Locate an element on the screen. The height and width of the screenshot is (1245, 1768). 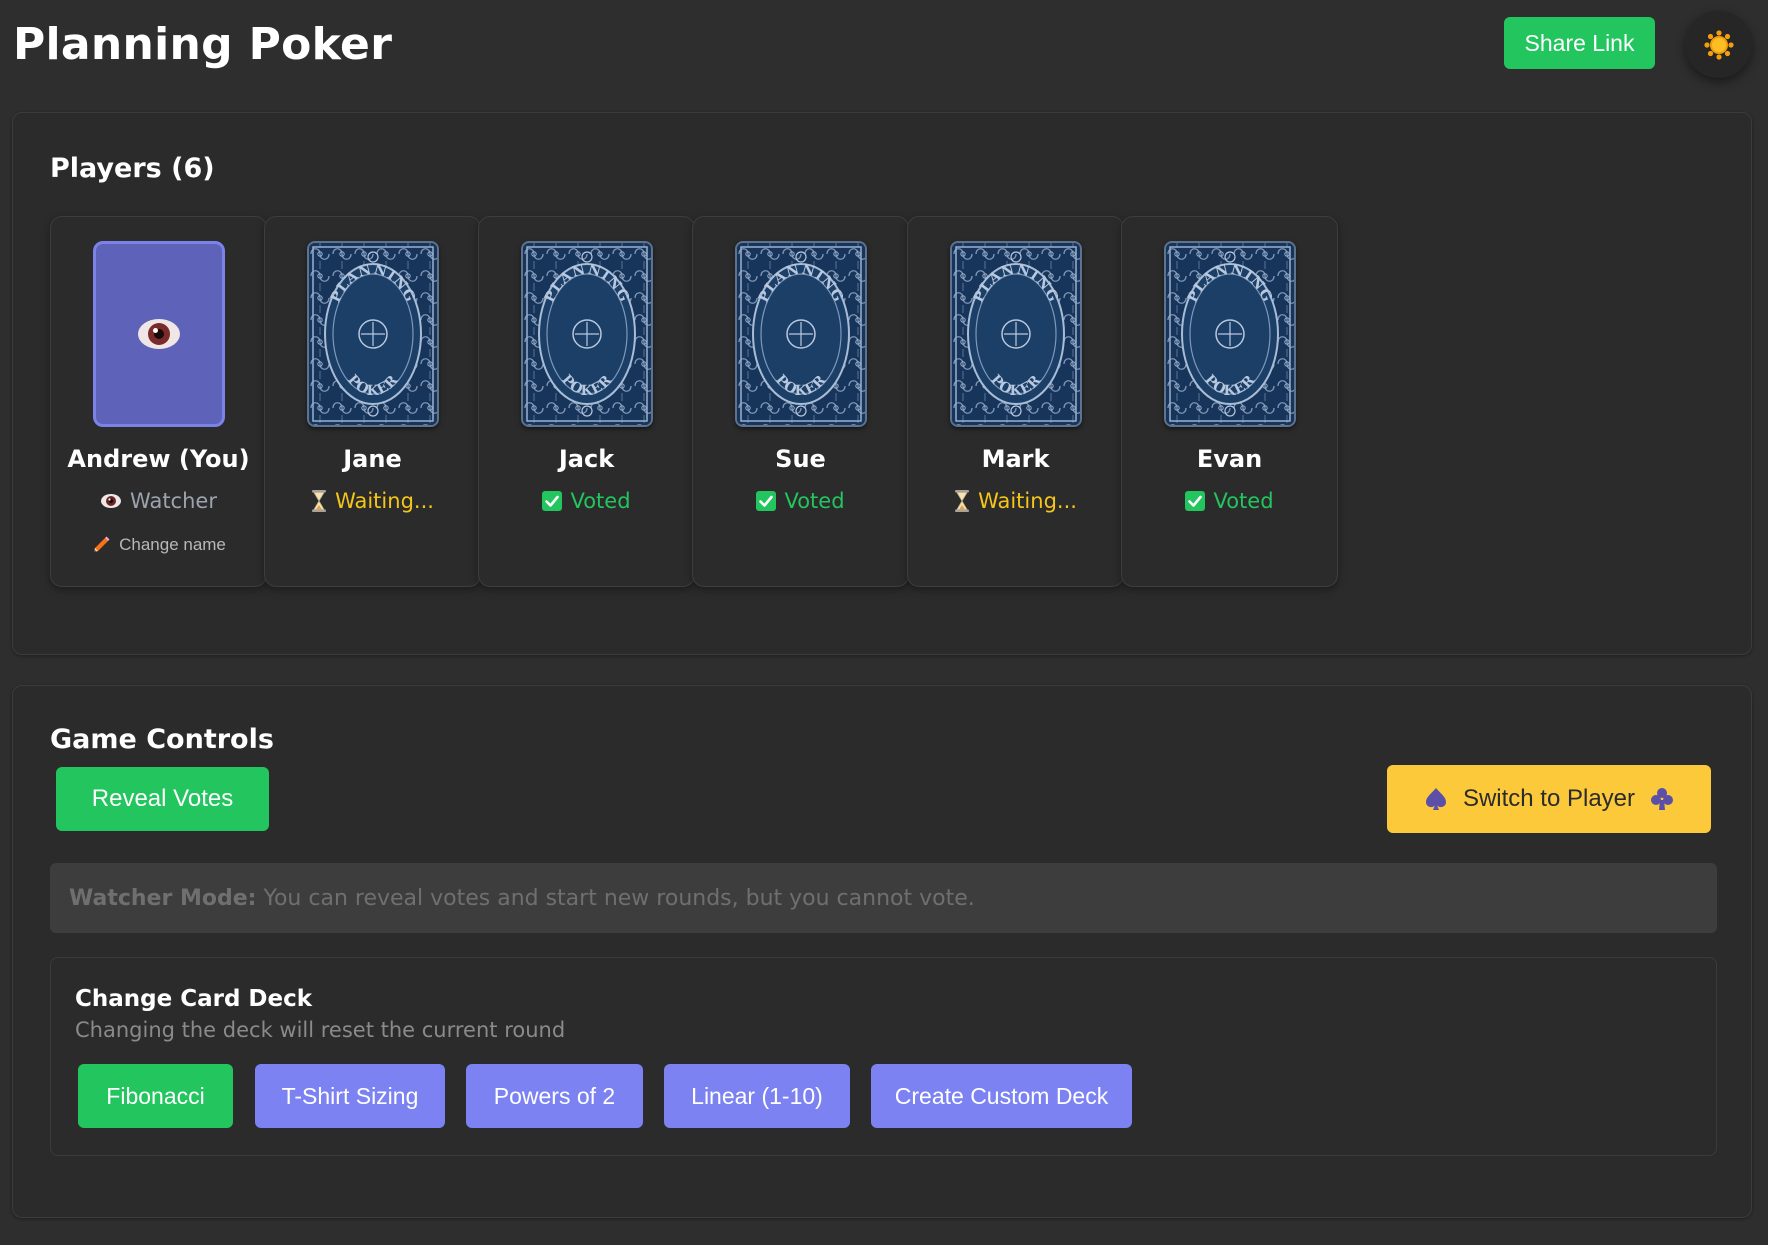
game-controls-title: Game Controls is located at coordinates (162, 739).